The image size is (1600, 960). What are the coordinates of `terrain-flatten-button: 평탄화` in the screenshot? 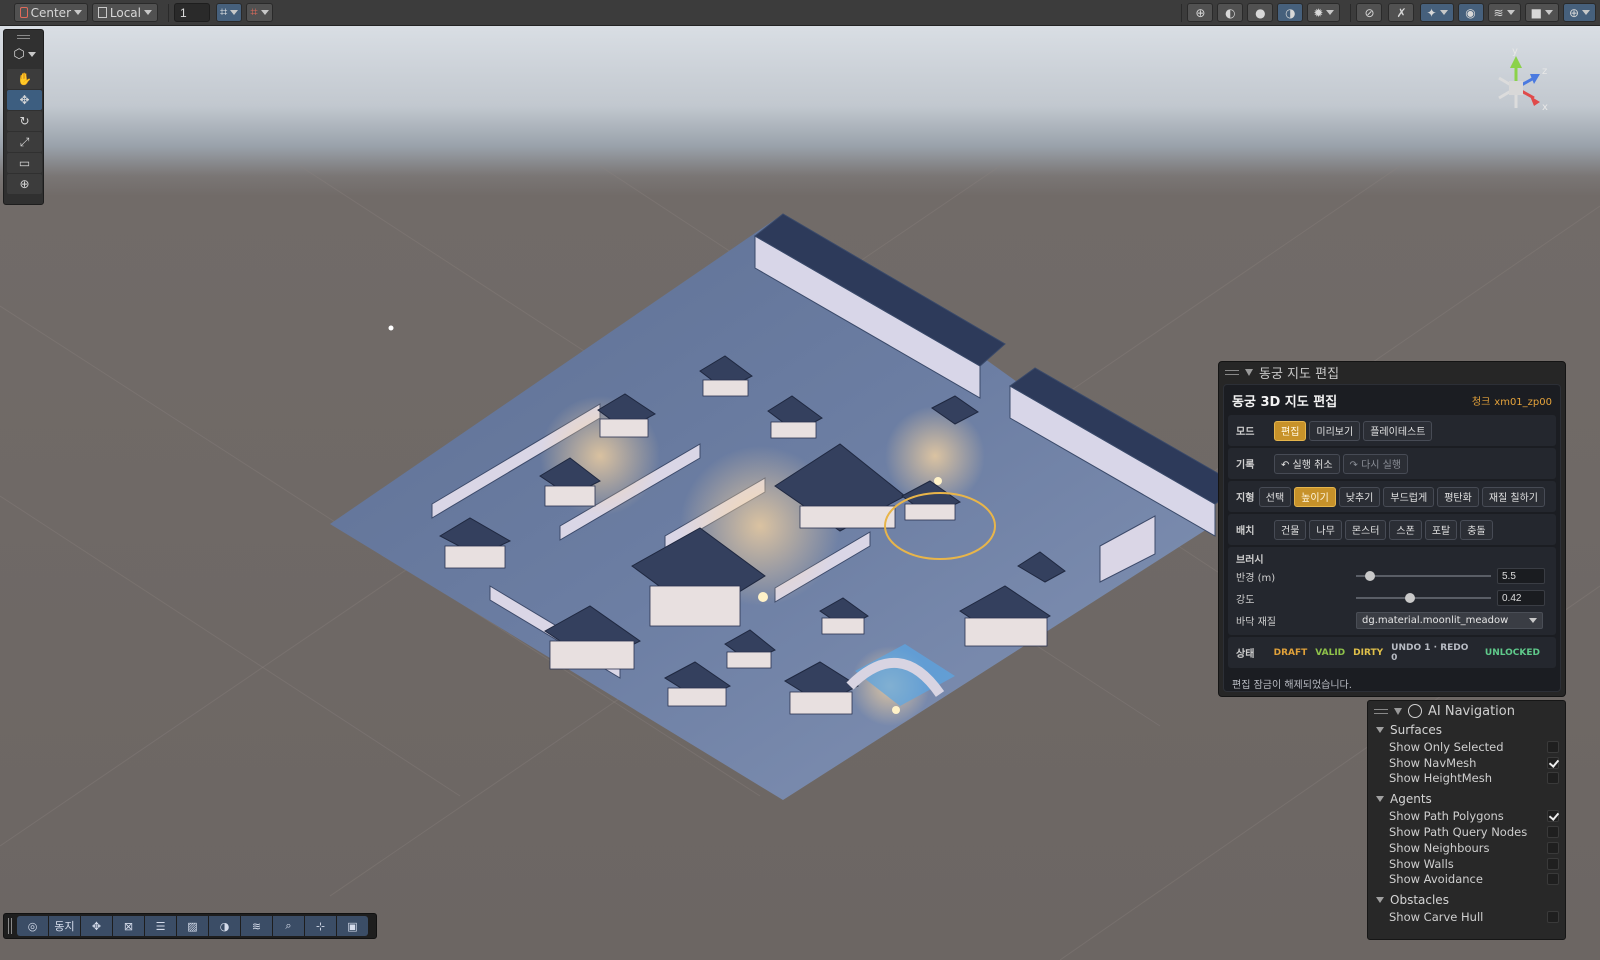 It's located at (1458, 496).